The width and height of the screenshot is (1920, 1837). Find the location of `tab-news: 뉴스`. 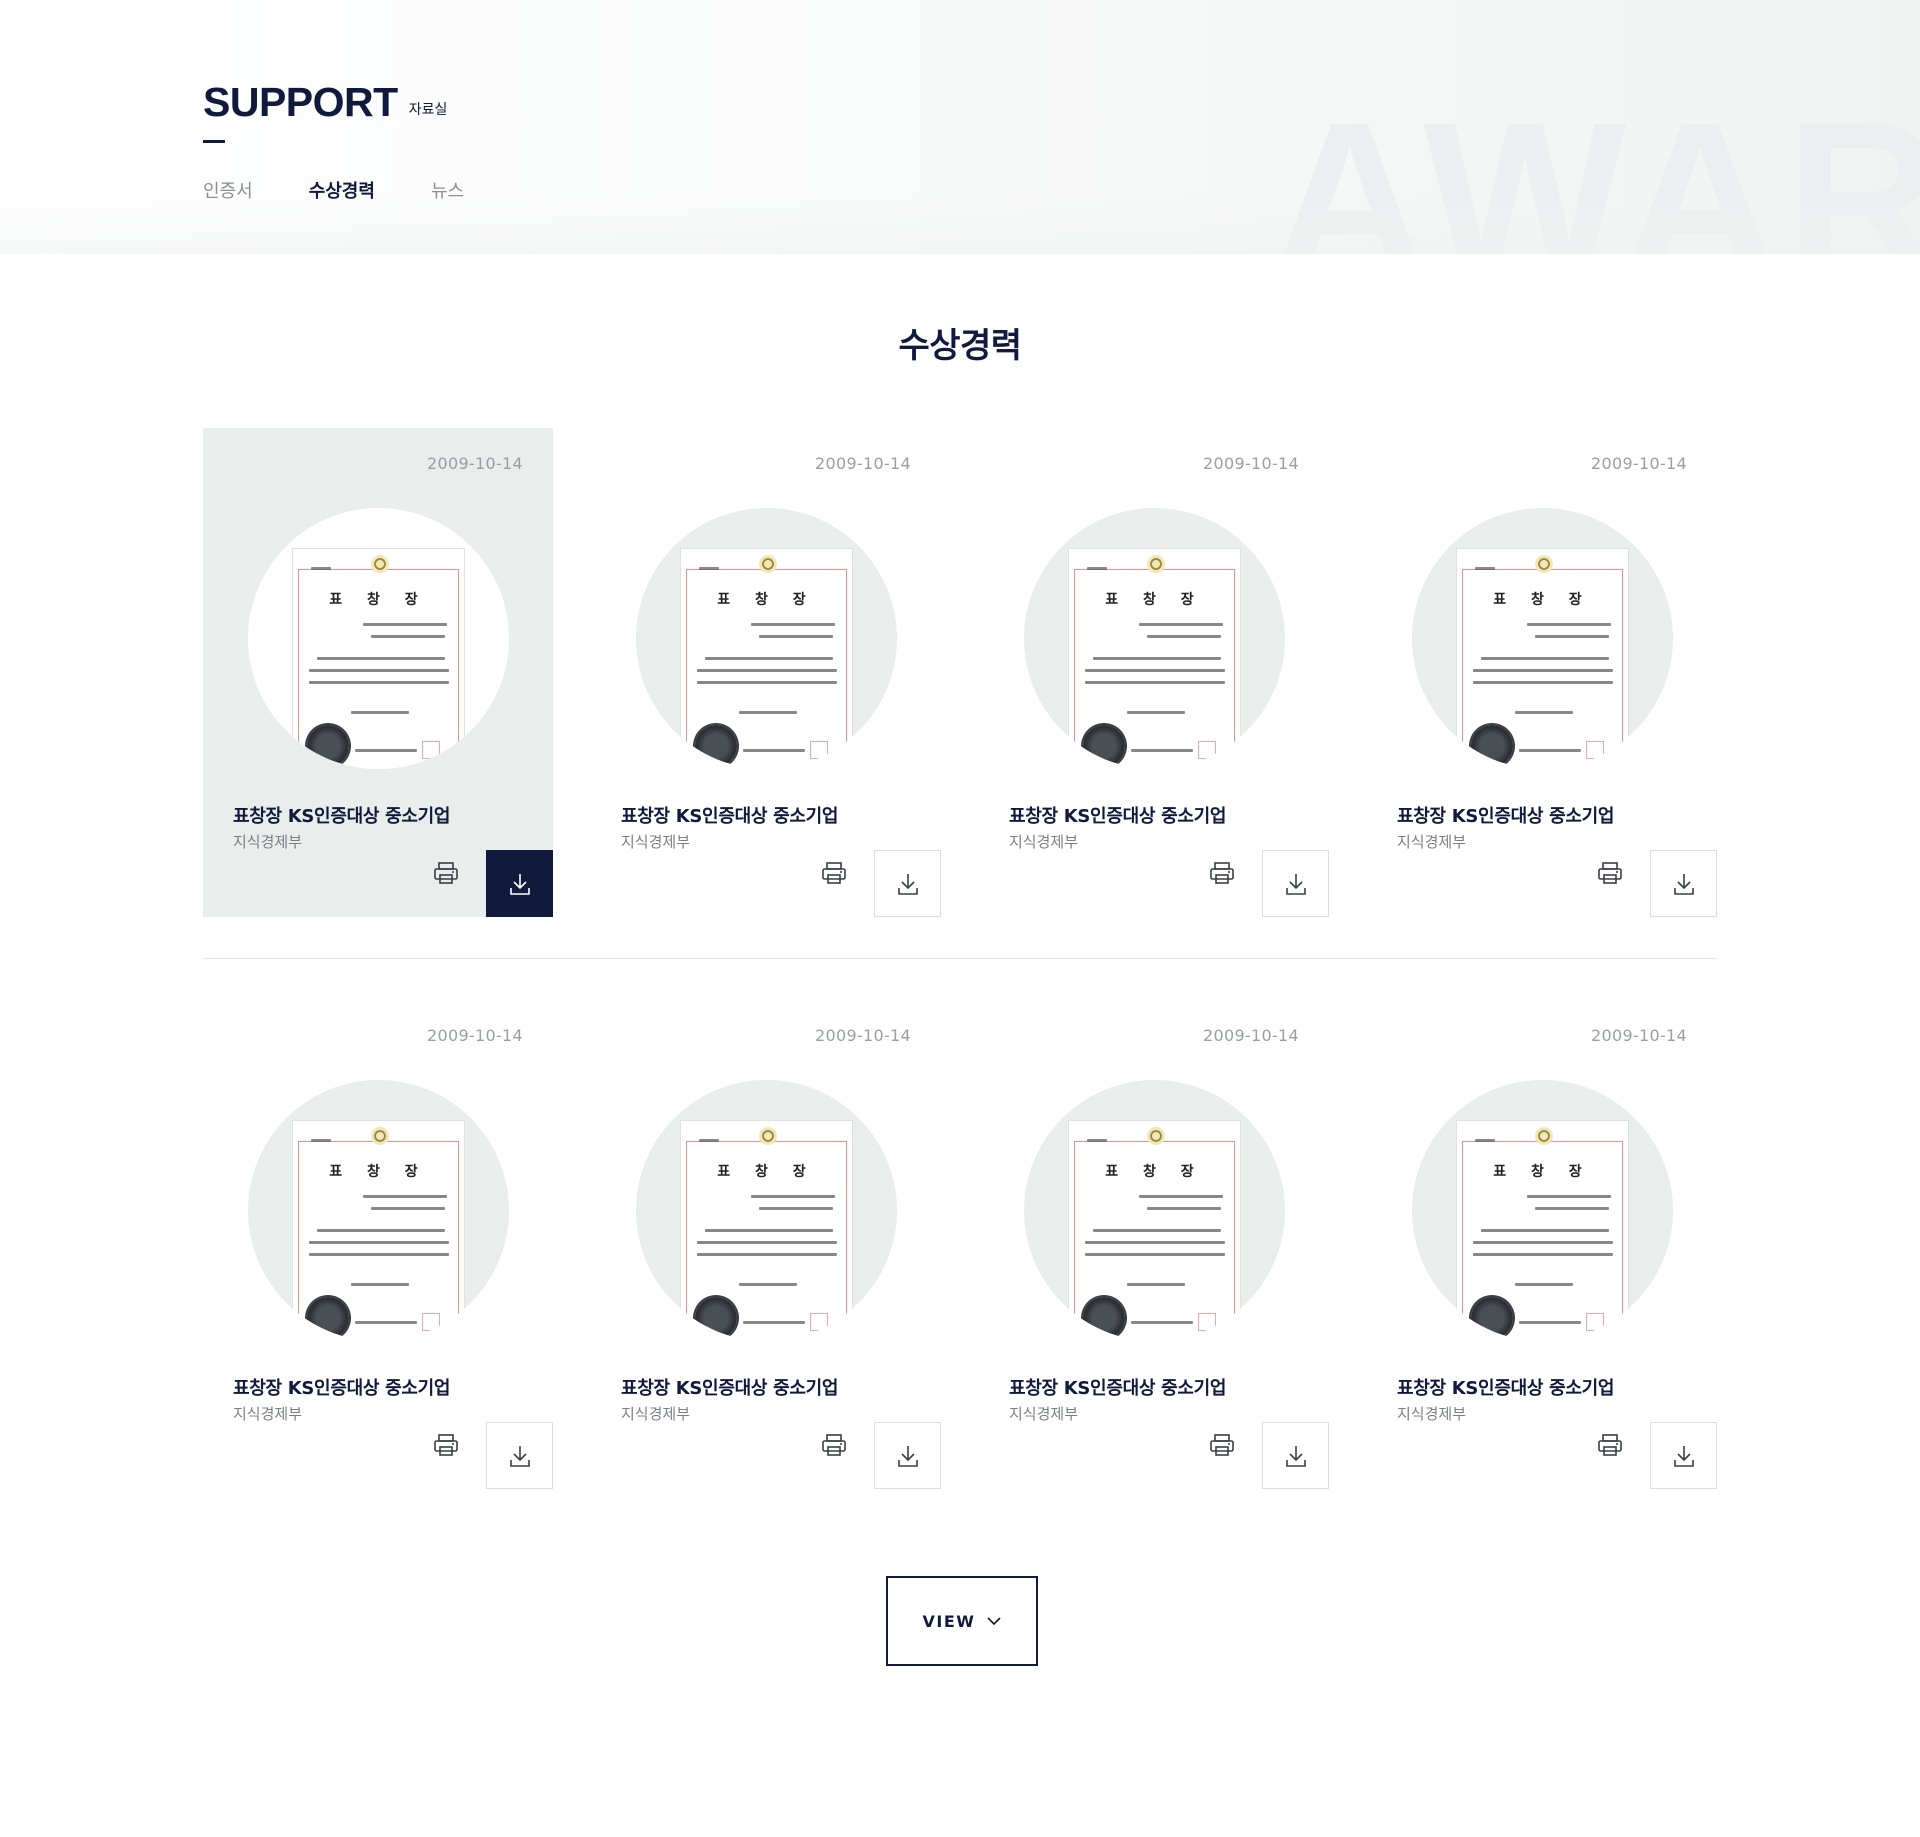

tab-news: 뉴스 is located at coordinates (447, 192).